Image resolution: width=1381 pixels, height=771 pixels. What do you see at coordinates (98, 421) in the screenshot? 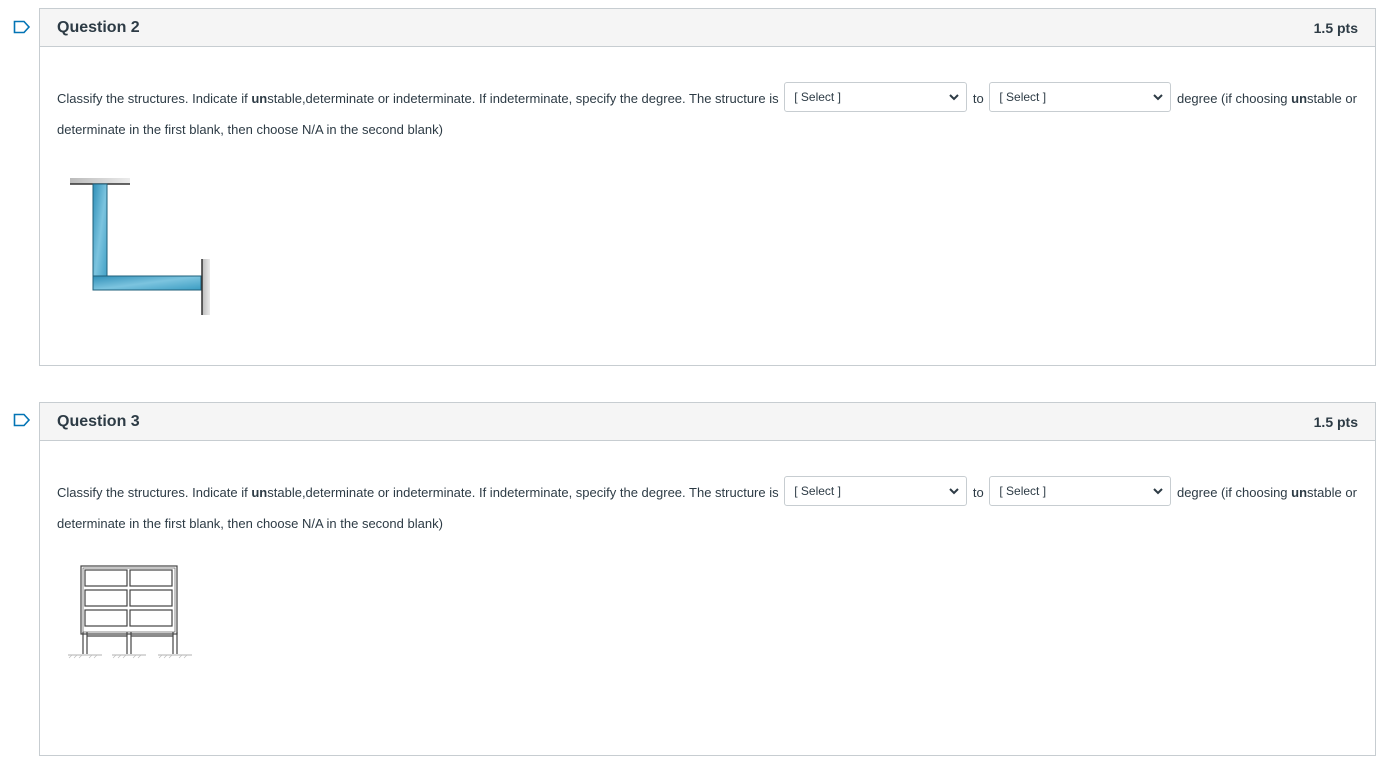
I see `question-title: Question 3` at bounding box center [98, 421].